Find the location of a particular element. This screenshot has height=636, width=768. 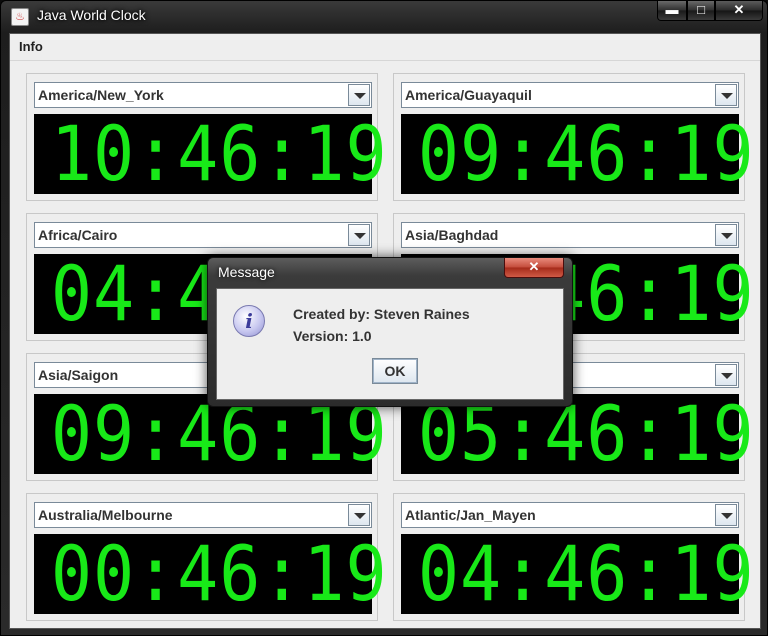

java-icon: ♨ is located at coordinates (20, 17).